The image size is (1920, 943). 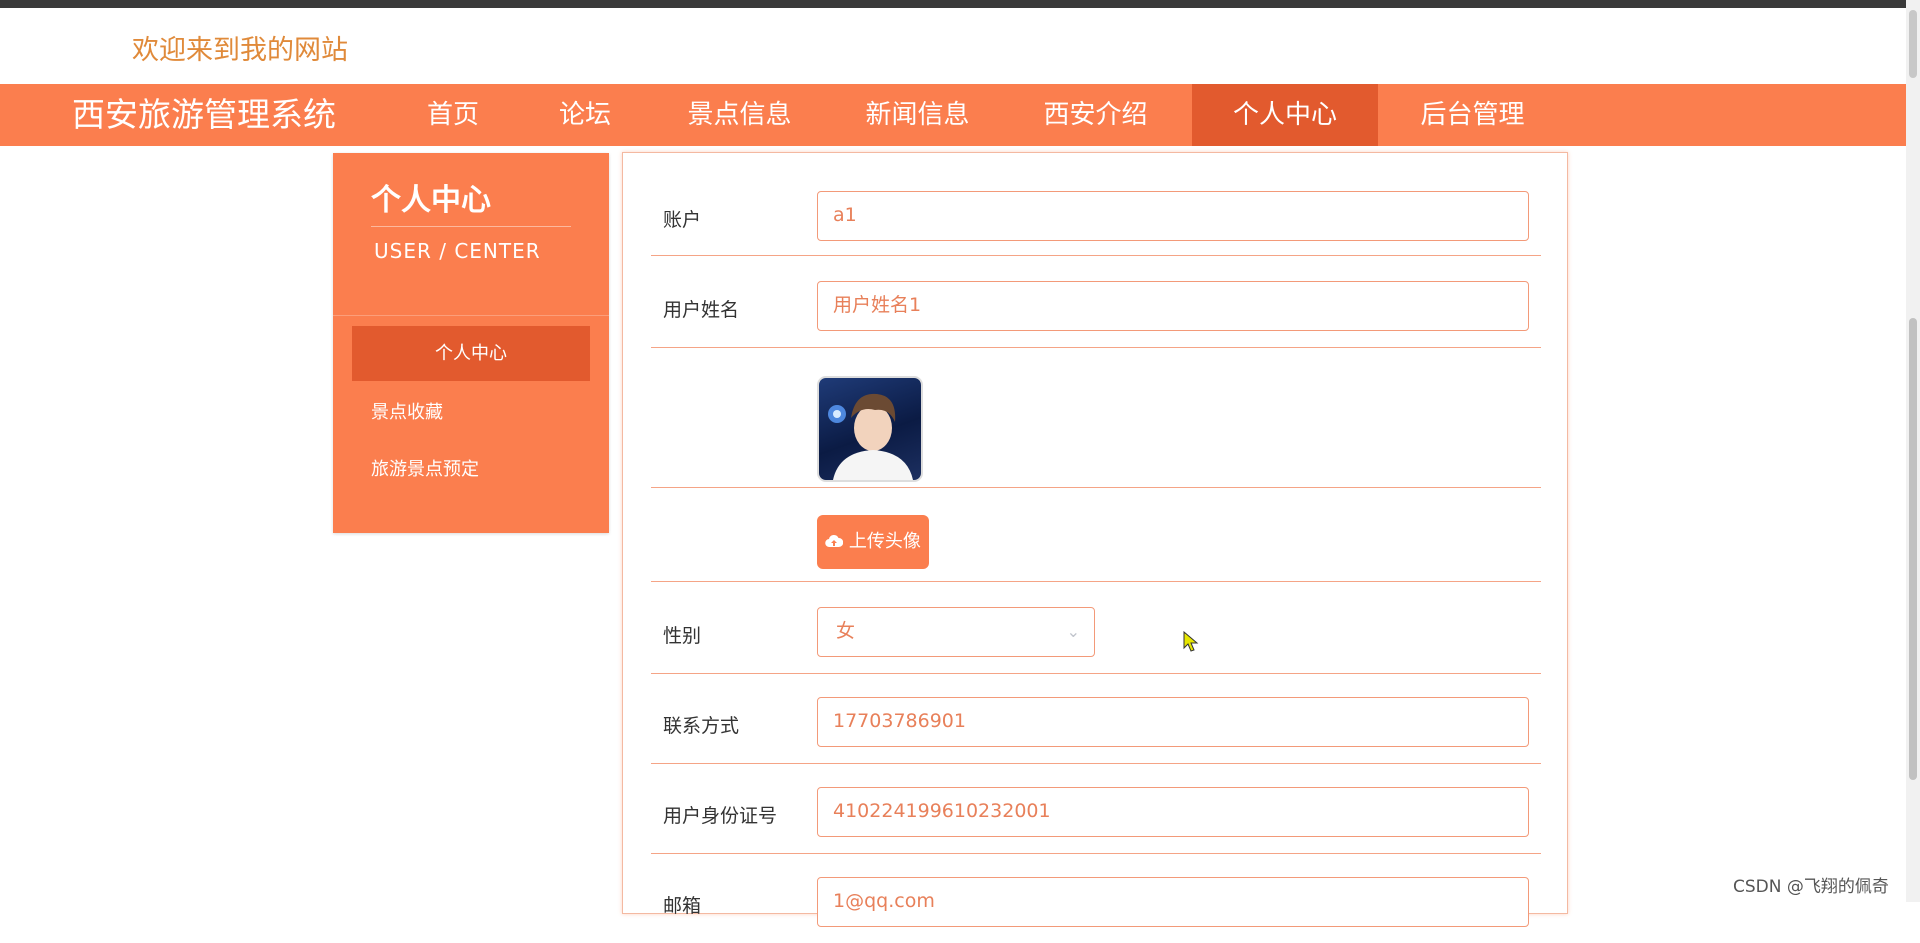 I want to click on gender-label: 性别, so click(x=682, y=636).